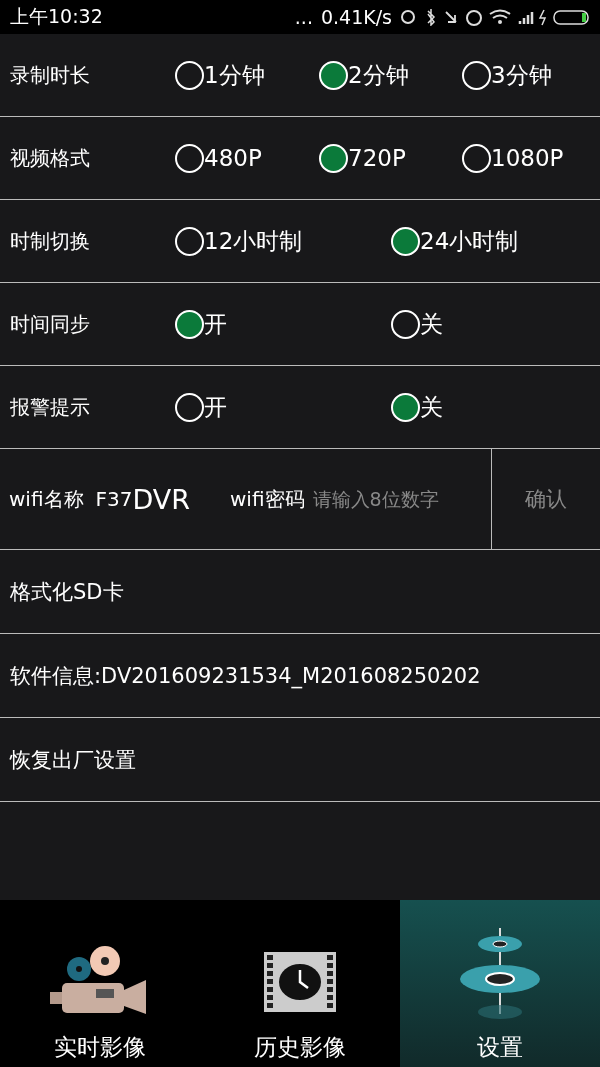  Describe the element at coordinates (50, 75) in the screenshot. I see `setting-label: 录制时长` at that location.